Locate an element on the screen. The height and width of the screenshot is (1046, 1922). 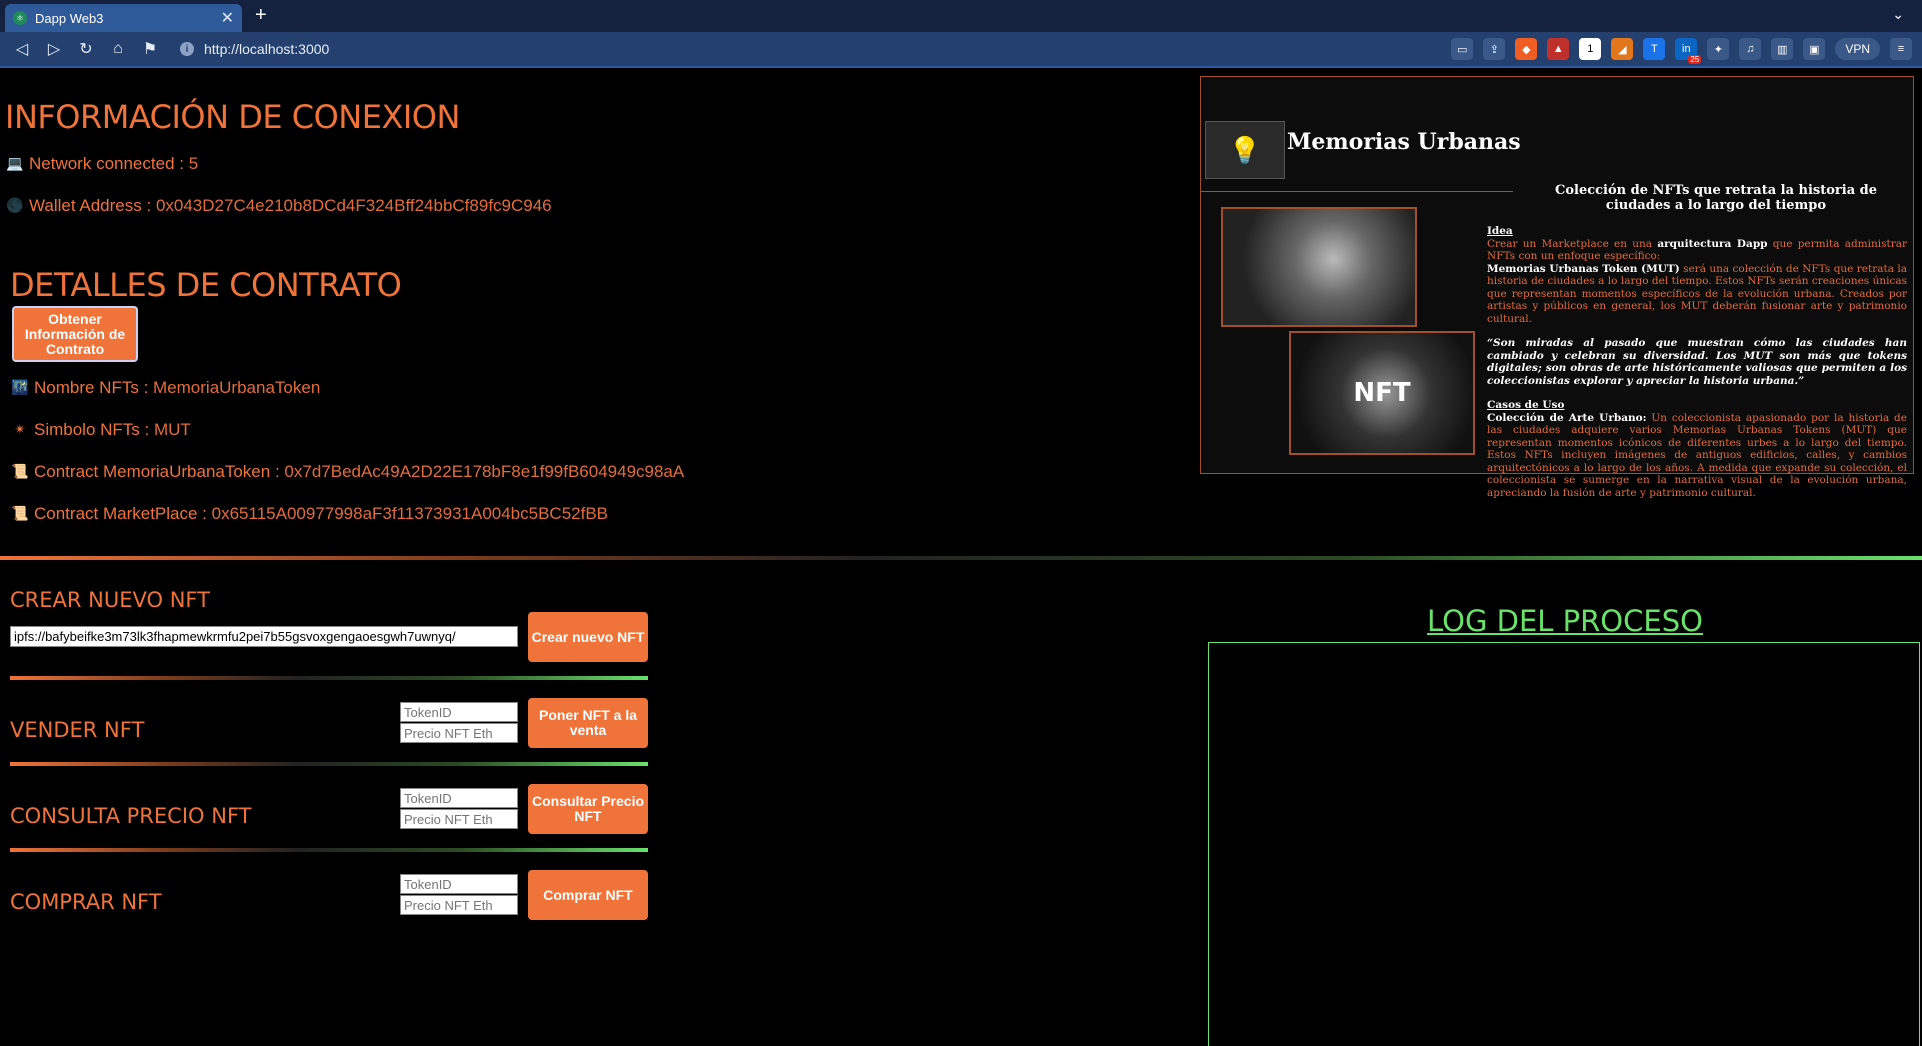
nft-symbol-label: Simbolo NFTs : is located at coordinates (92, 429).